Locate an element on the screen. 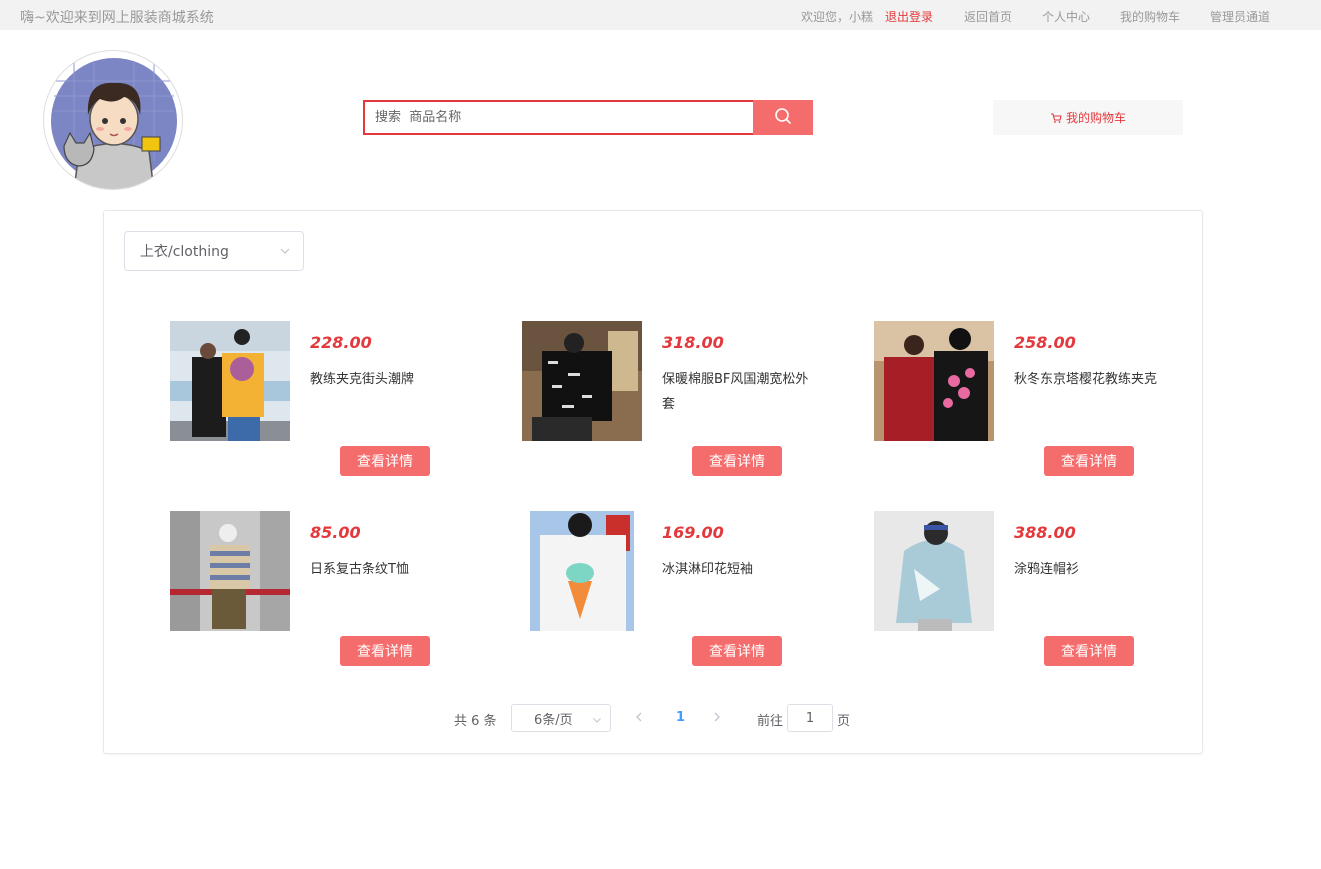 The height and width of the screenshot is (869, 1321). product-name: 秋冬东京塔樱花教练夹克 is located at coordinates (1086, 379).